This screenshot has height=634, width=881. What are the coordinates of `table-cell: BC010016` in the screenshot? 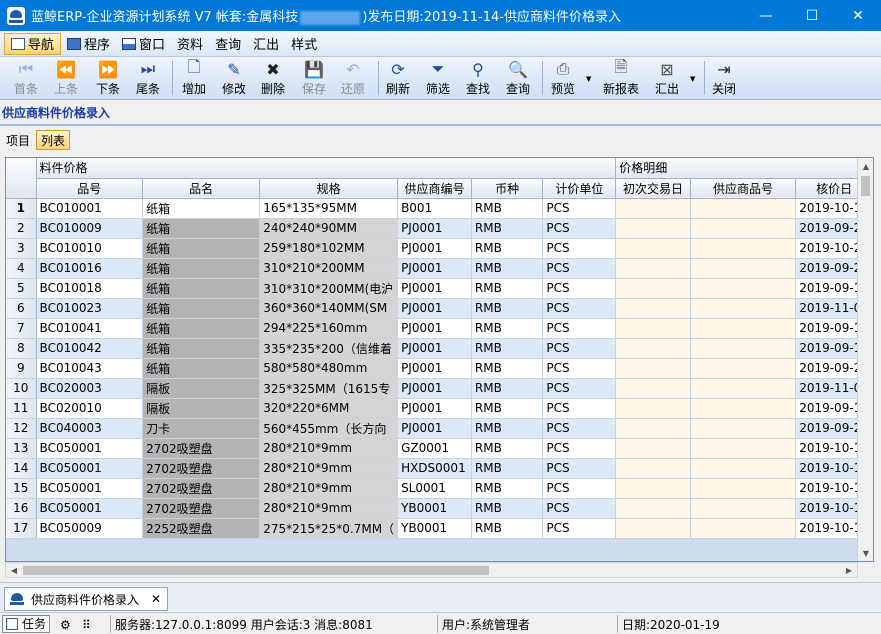 It's located at (90, 268).